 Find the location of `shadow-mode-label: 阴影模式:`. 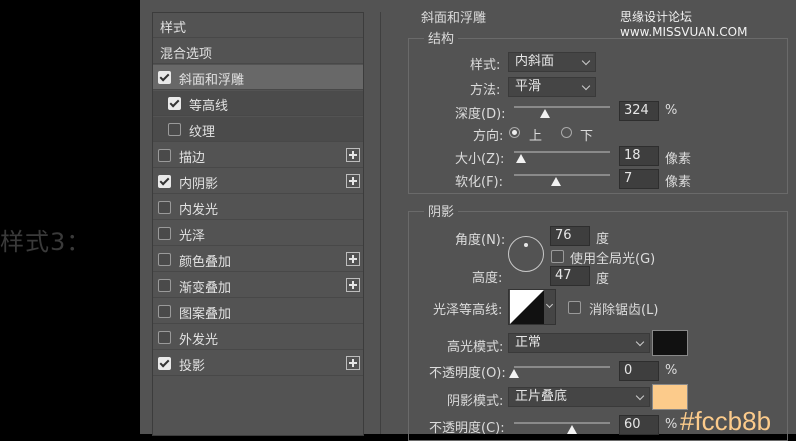

shadow-mode-label: 阴影模式: is located at coordinates (475, 401).